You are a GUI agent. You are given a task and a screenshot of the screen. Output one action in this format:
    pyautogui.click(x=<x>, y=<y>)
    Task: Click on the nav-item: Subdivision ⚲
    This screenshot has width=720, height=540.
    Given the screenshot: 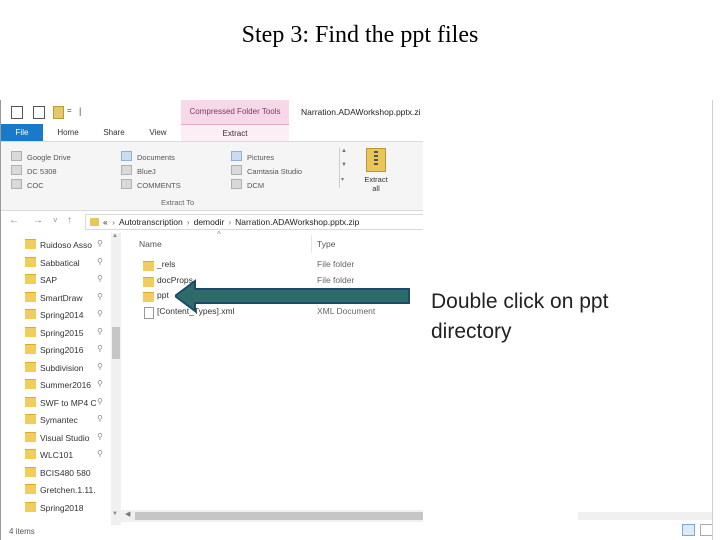 What is the action you would take?
    pyautogui.click(x=64, y=369)
    